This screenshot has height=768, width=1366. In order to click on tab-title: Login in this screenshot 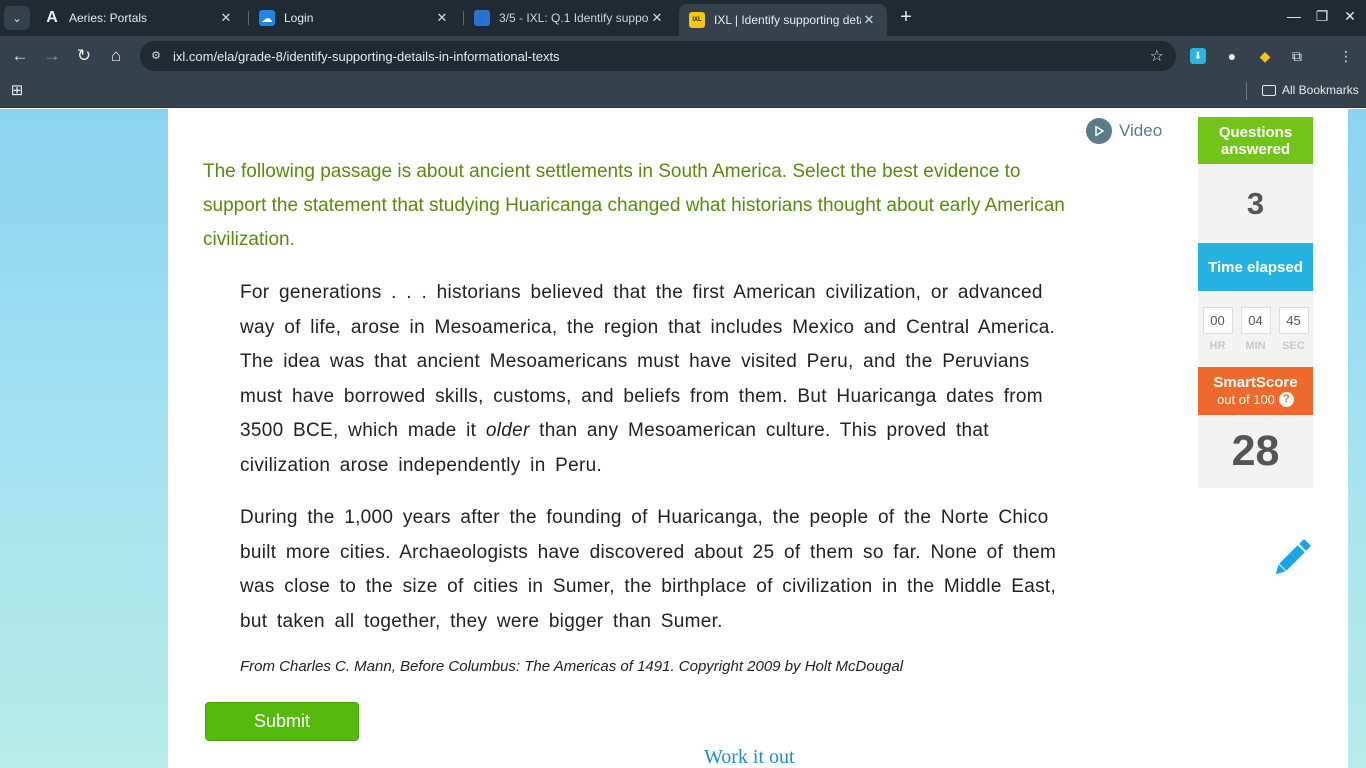, I will do `click(299, 18)`.